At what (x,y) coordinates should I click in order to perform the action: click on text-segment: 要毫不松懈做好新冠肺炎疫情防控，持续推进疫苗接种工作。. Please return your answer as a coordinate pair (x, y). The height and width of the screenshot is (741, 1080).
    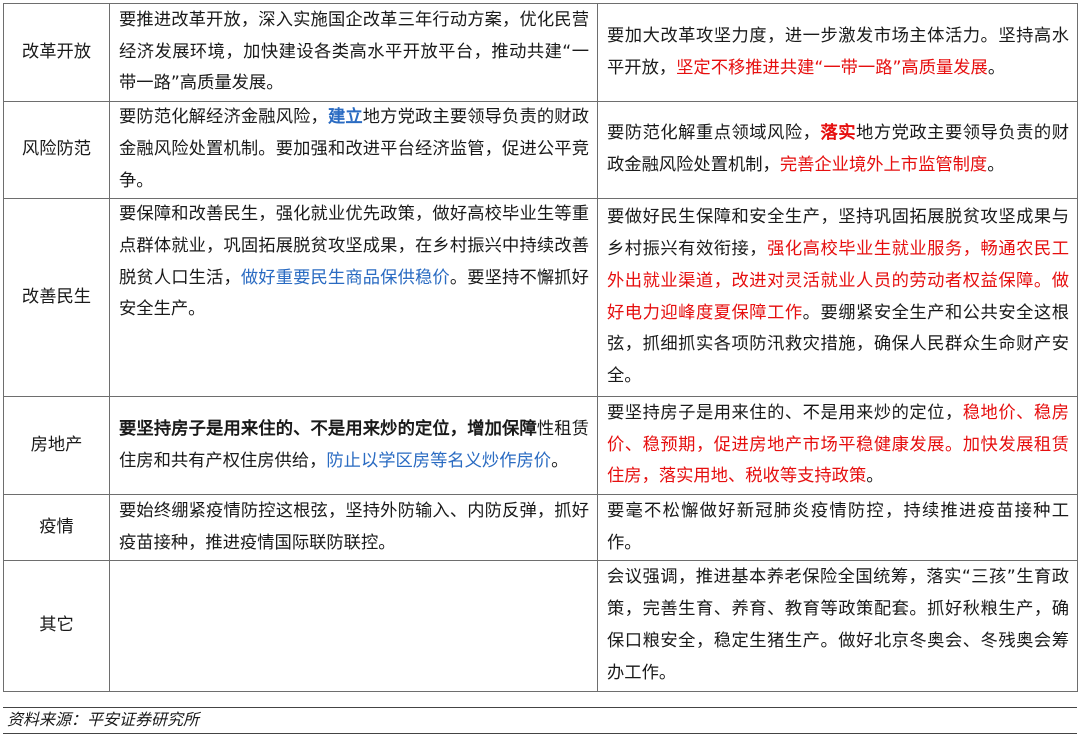
    Looking at the image, I should click on (838, 526).